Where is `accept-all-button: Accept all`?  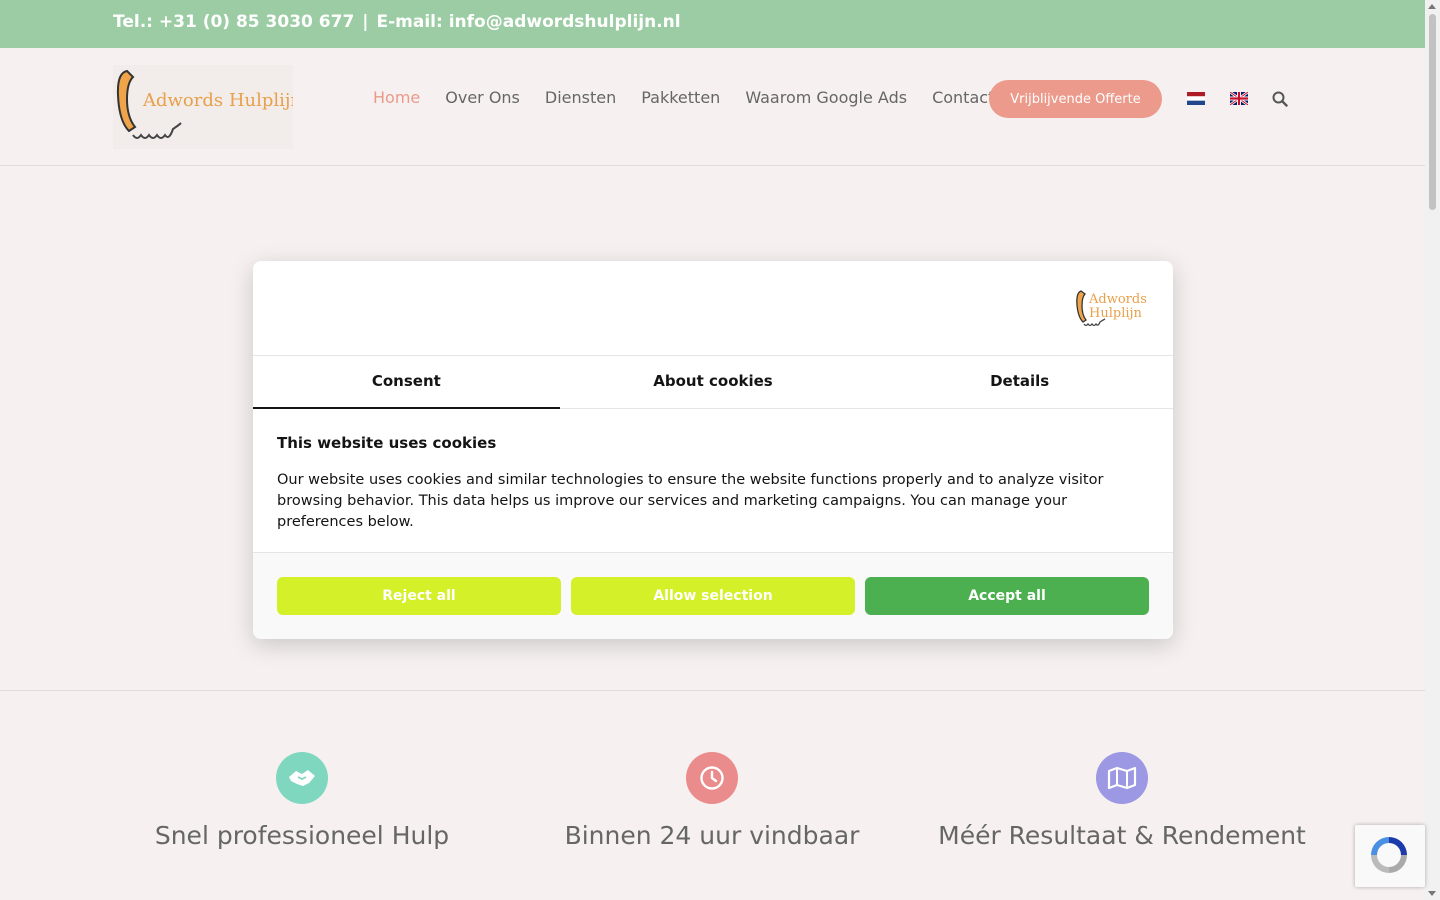 accept-all-button: Accept all is located at coordinates (1007, 596).